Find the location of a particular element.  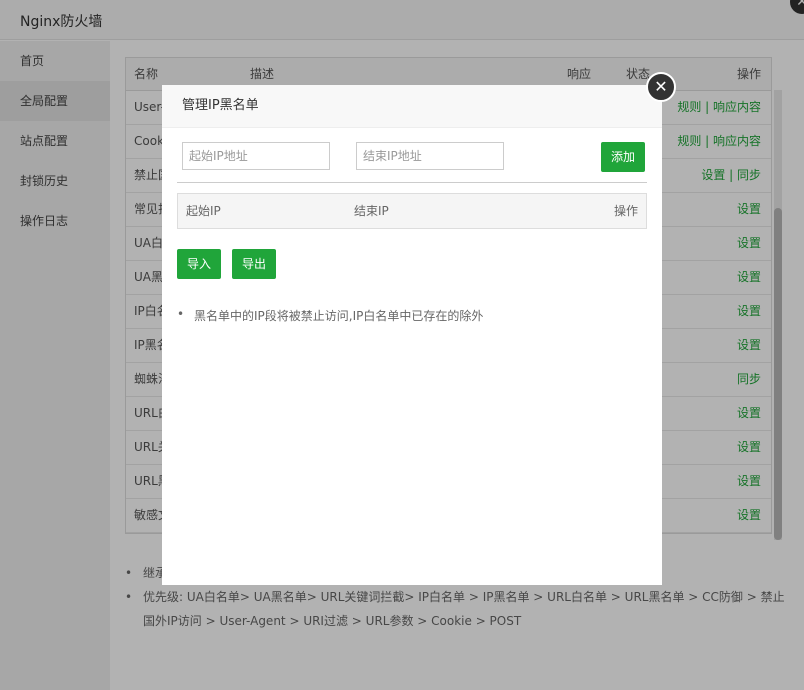

col-end-ip: 结束IP is located at coordinates (371, 211).